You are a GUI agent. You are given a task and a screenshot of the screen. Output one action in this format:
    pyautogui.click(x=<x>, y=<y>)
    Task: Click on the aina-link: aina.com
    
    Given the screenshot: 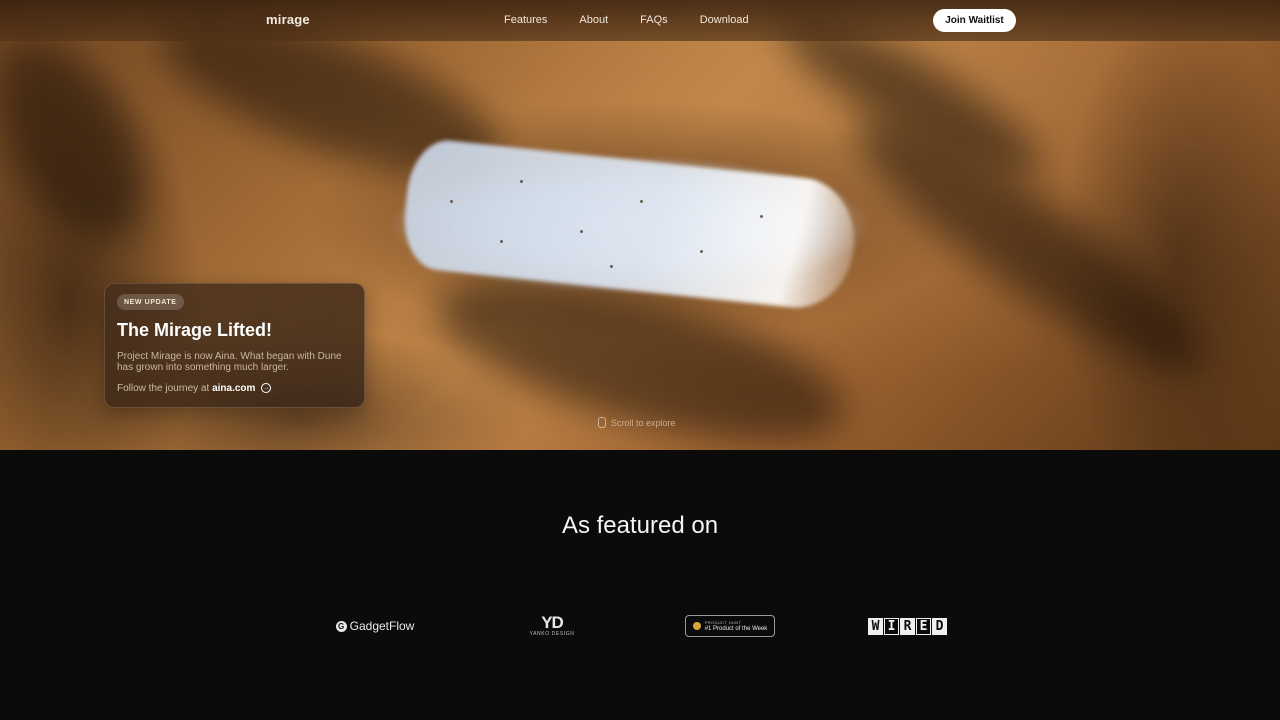 What is the action you would take?
    pyautogui.click(x=233, y=388)
    